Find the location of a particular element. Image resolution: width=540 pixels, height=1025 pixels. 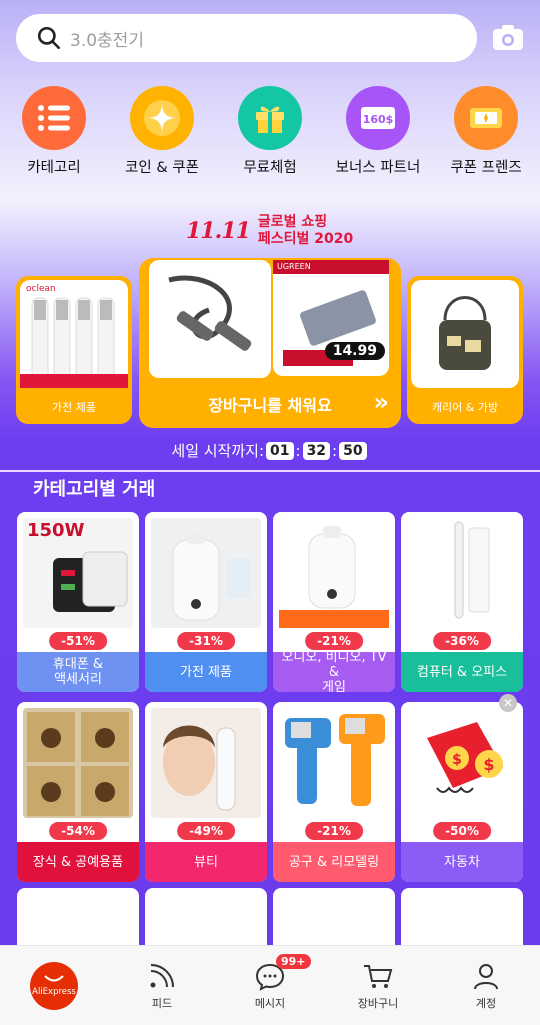

camera-icon is located at coordinates (508, 38).